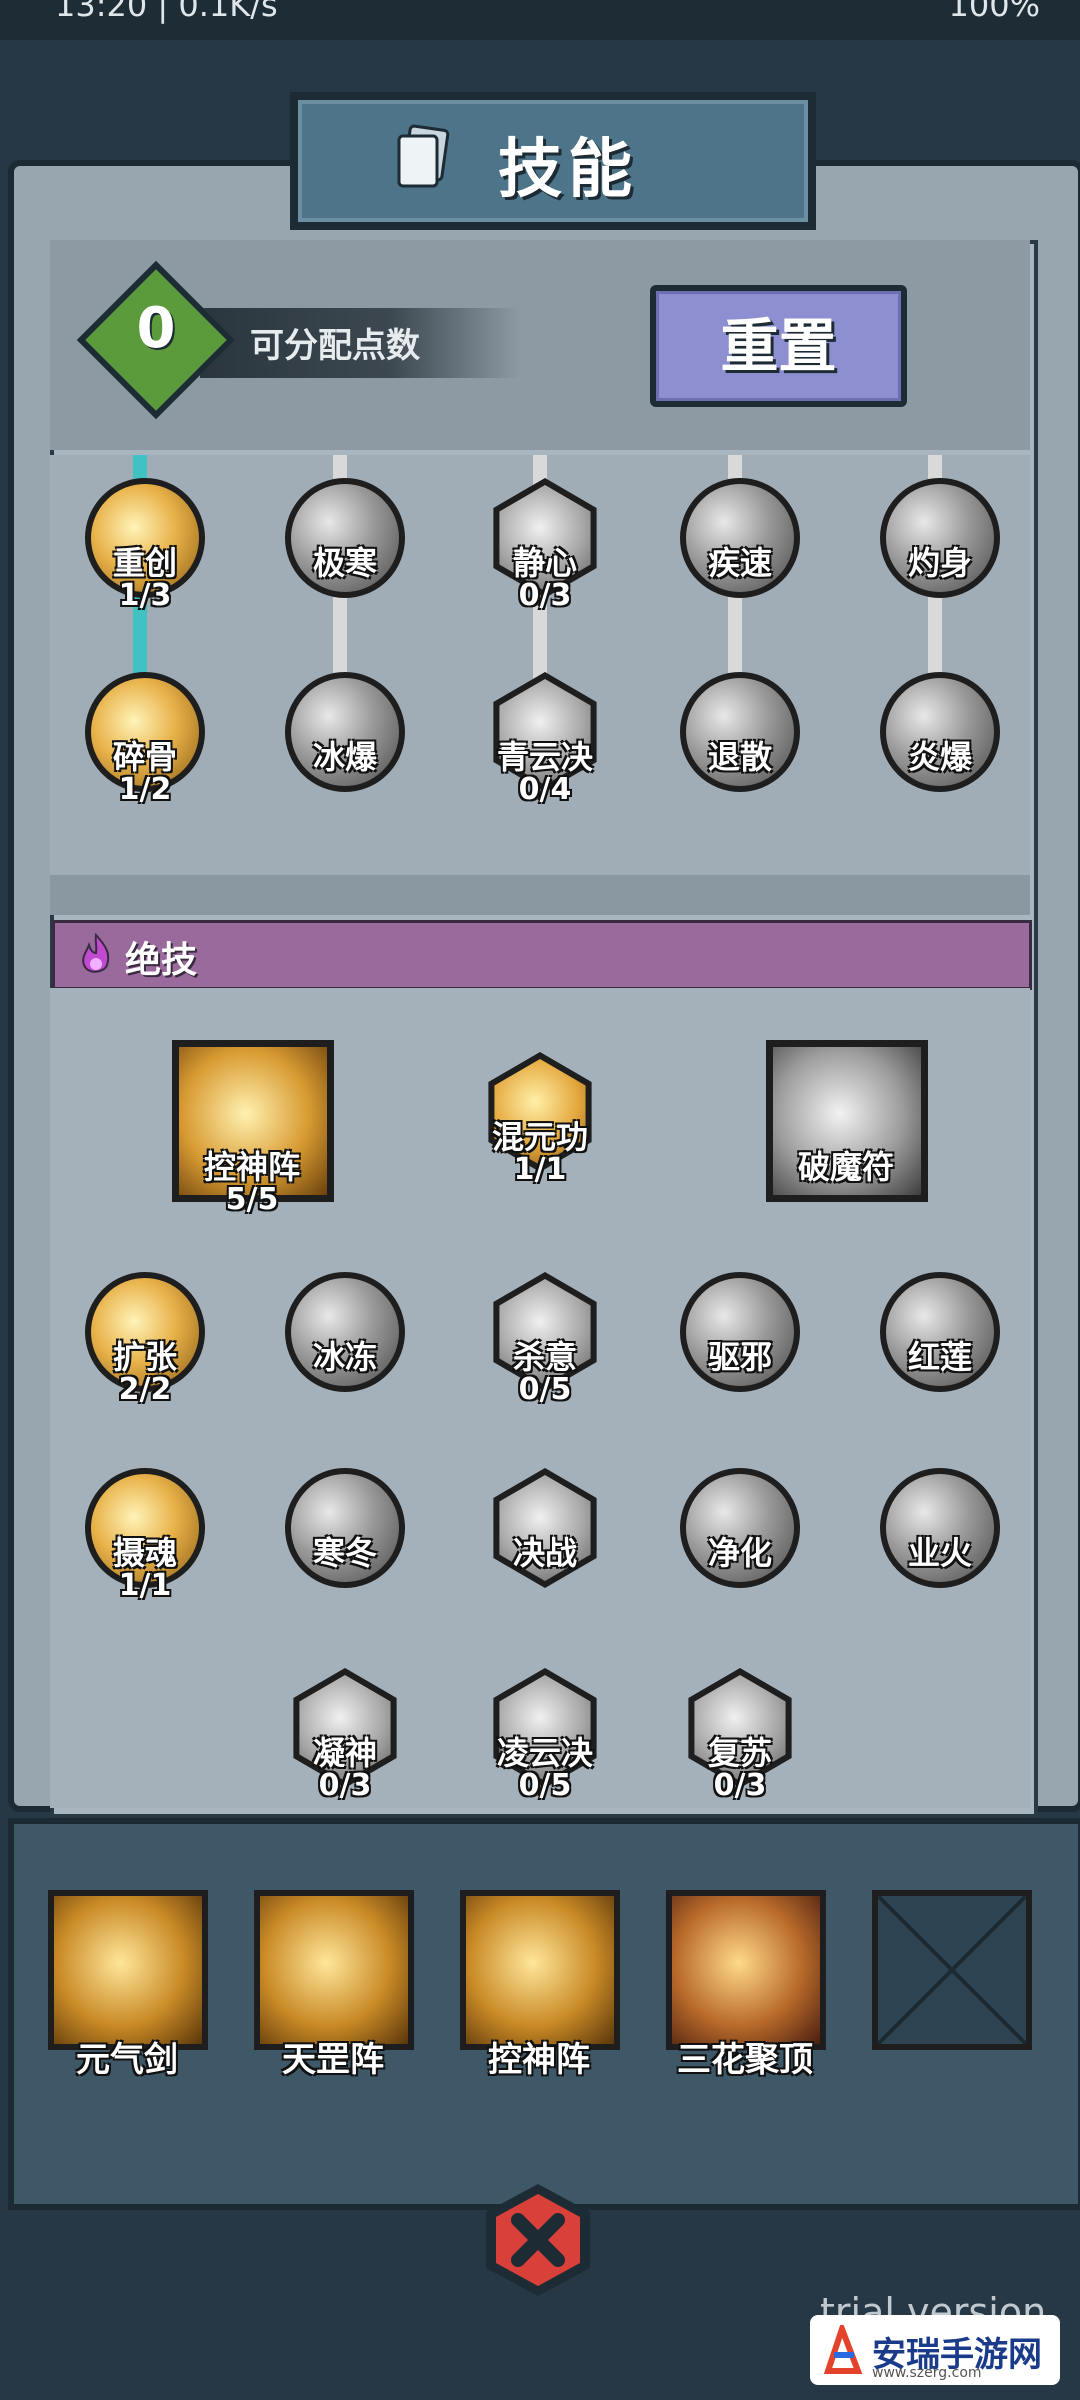  I want to click on yinyang-icon, so click(334, 1970).